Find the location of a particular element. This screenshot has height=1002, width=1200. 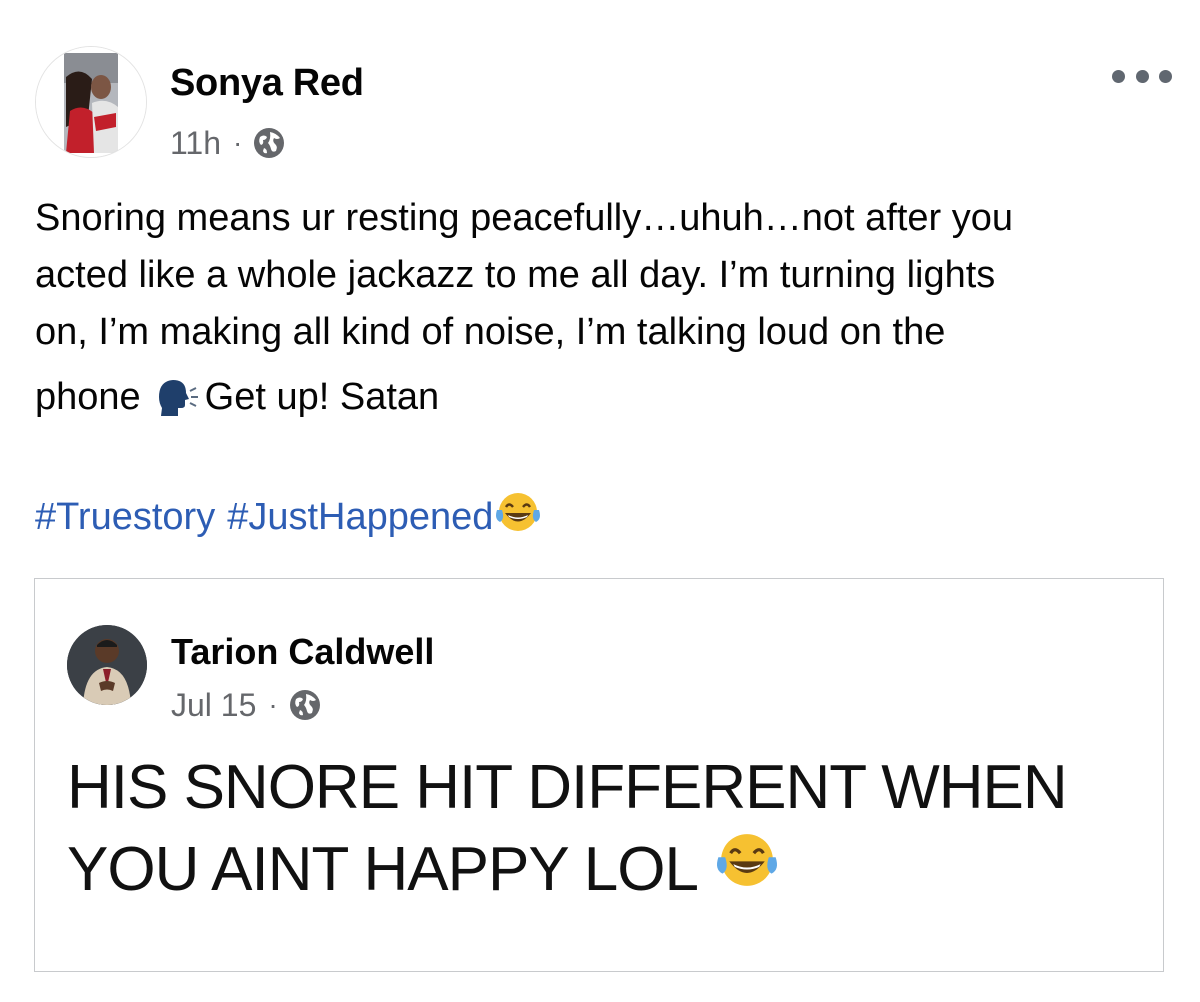

shared-post-meta: Jul 15 · is located at coordinates (246, 705).